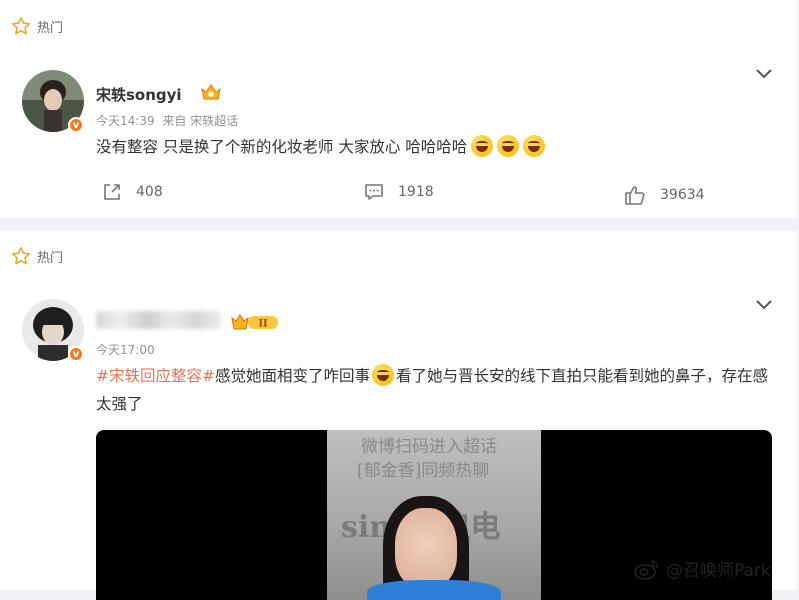 This screenshot has width=799, height=600. I want to click on post-meta: 今天14:39 来自 宋轶超话, so click(169, 120).